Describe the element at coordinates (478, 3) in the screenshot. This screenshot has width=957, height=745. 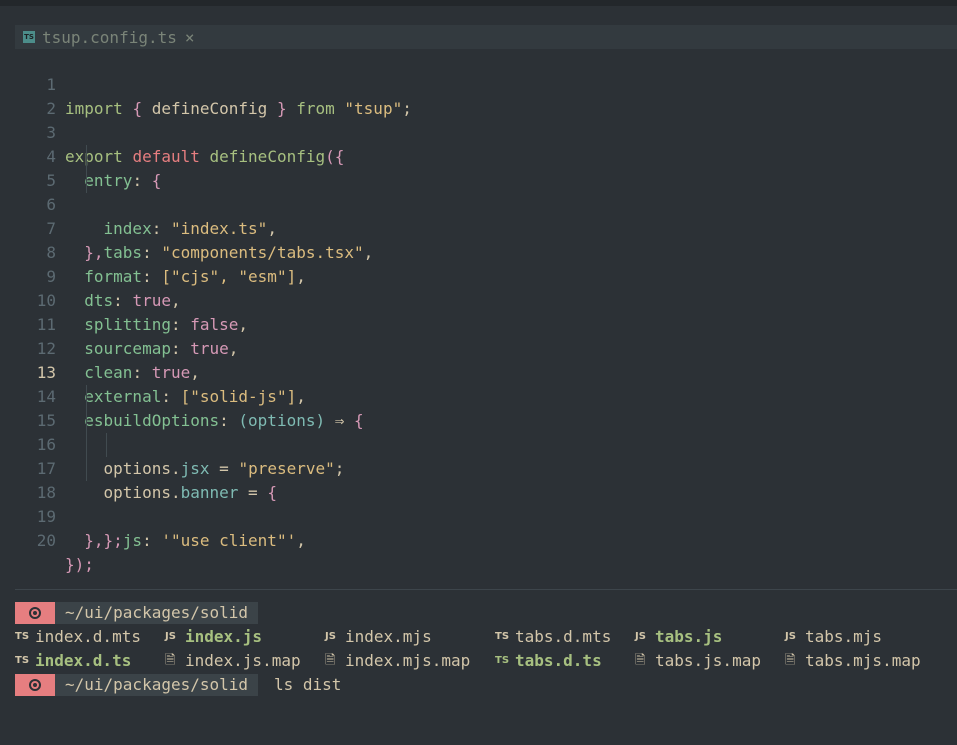
I see `window-top-border` at that location.